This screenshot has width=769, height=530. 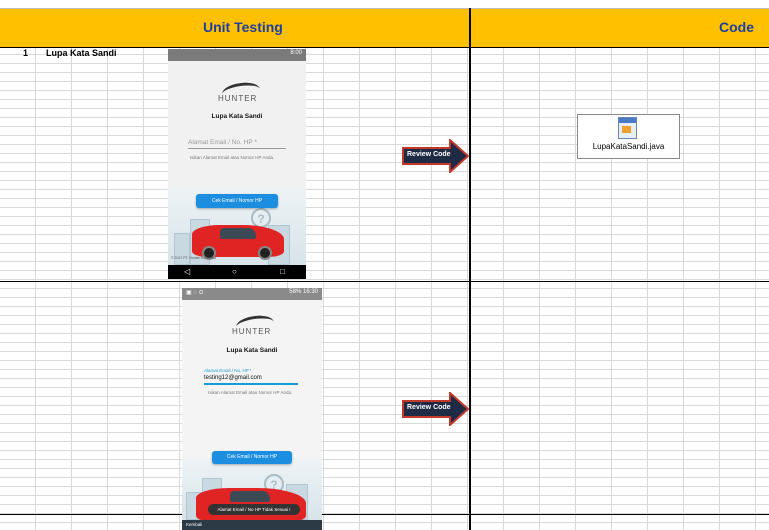 What do you see at coordinates (187, 271) in the screenshot?
I see `back-triangle-icon: ◁` at bounding box center [187, 271].